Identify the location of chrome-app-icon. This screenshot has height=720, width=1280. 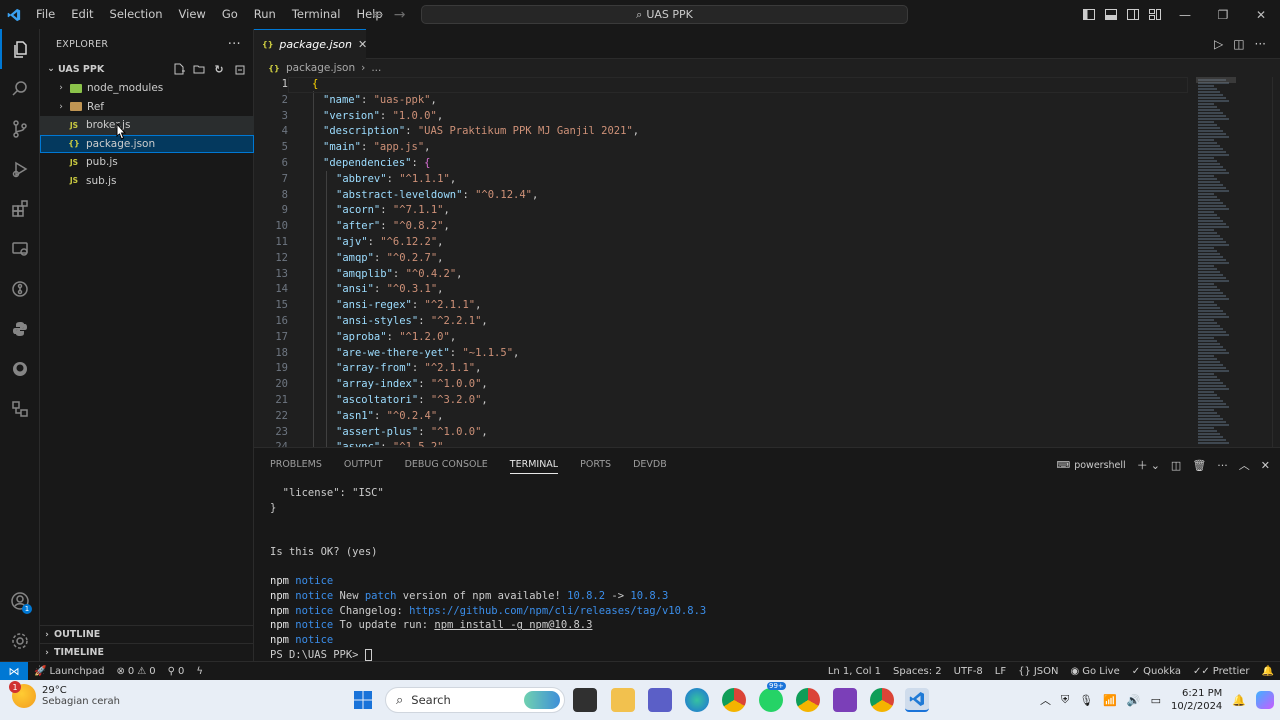
(882, 700).